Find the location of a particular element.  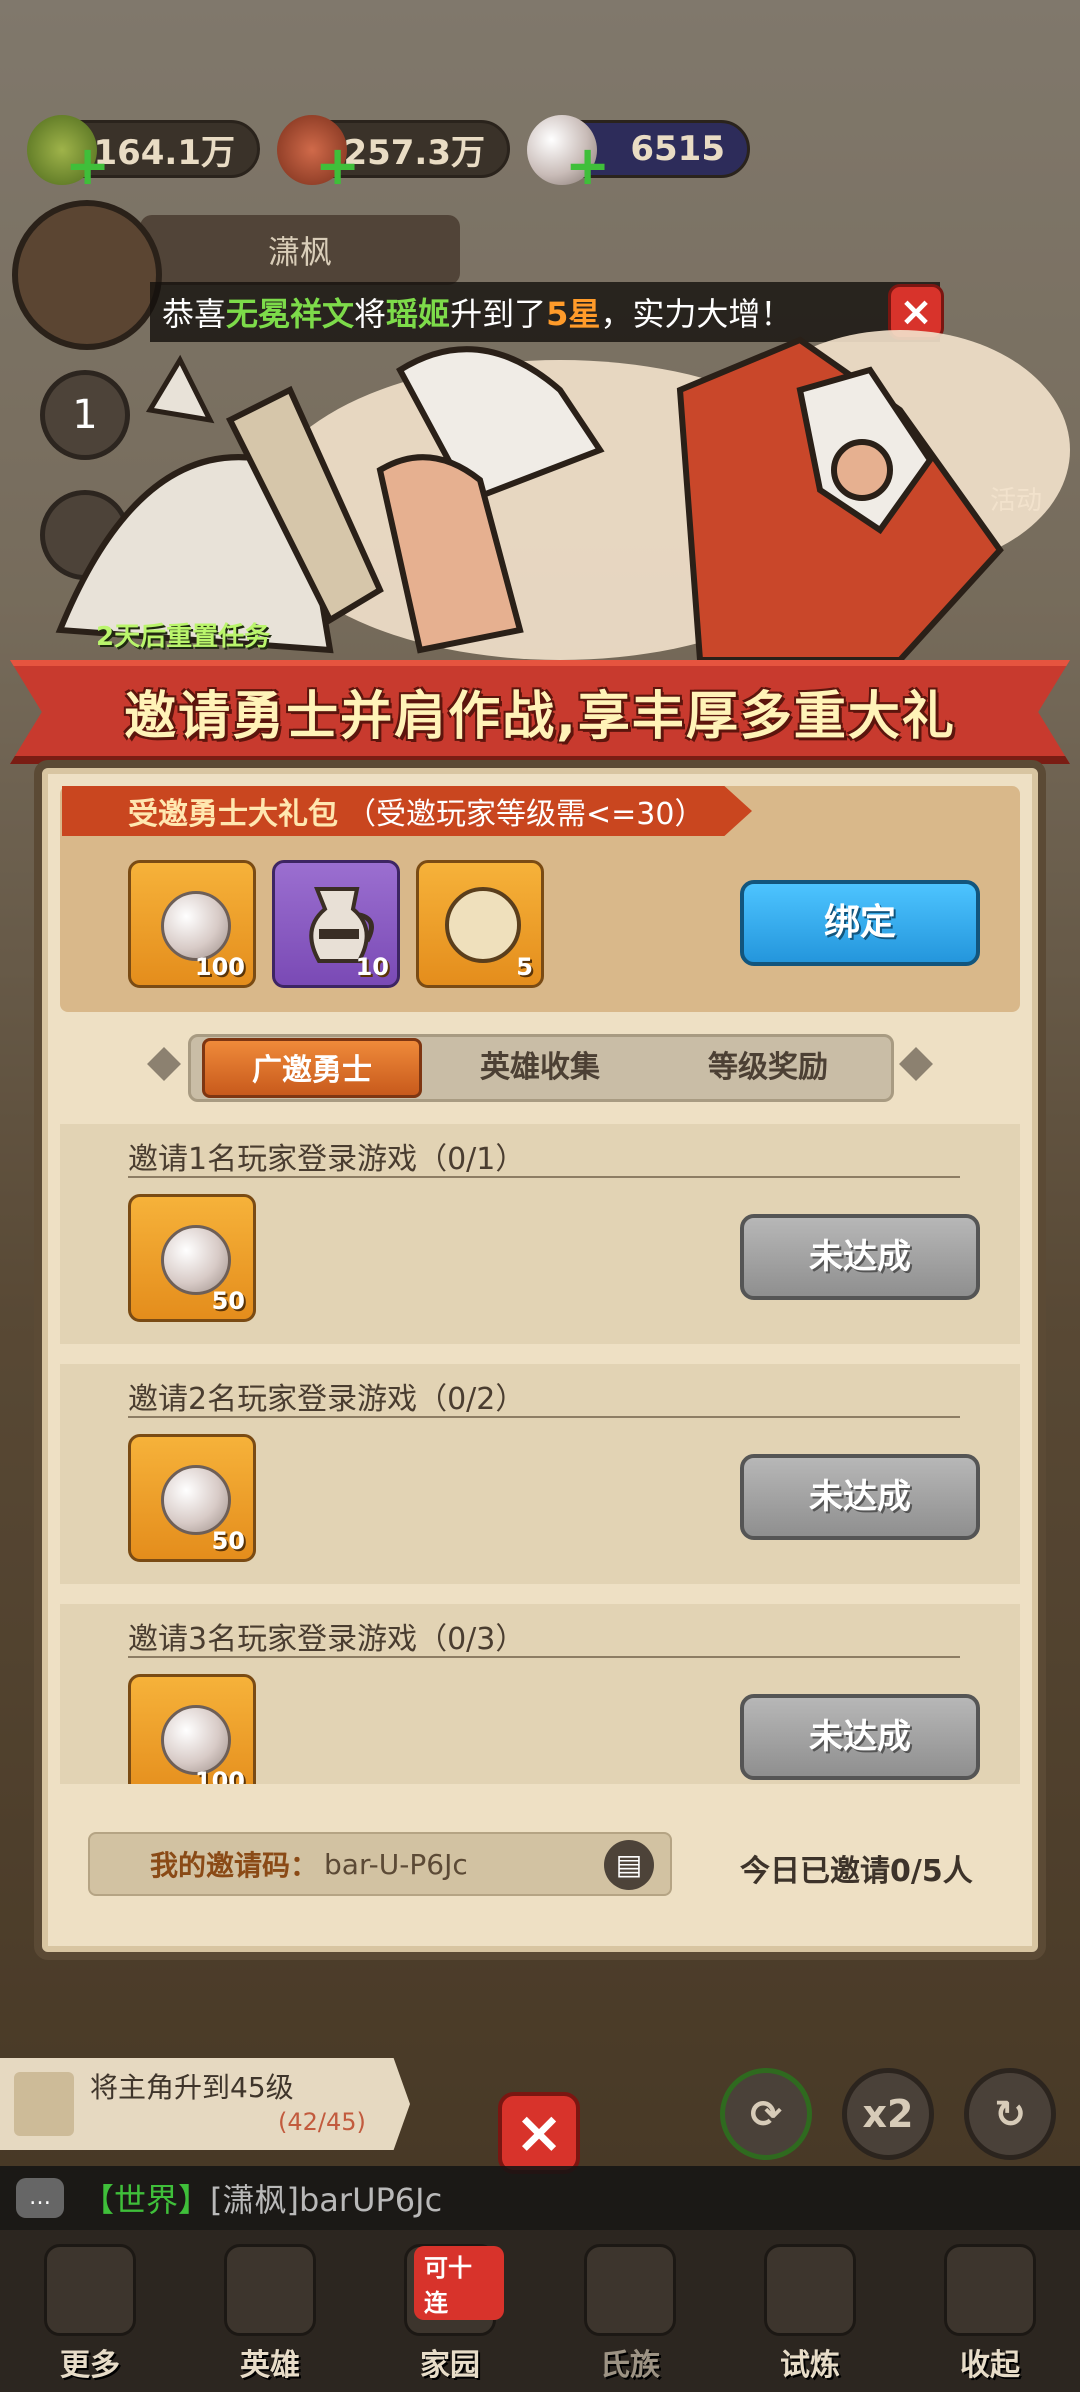

reward-item-jug: 10 is located at coordinates (336, 924).